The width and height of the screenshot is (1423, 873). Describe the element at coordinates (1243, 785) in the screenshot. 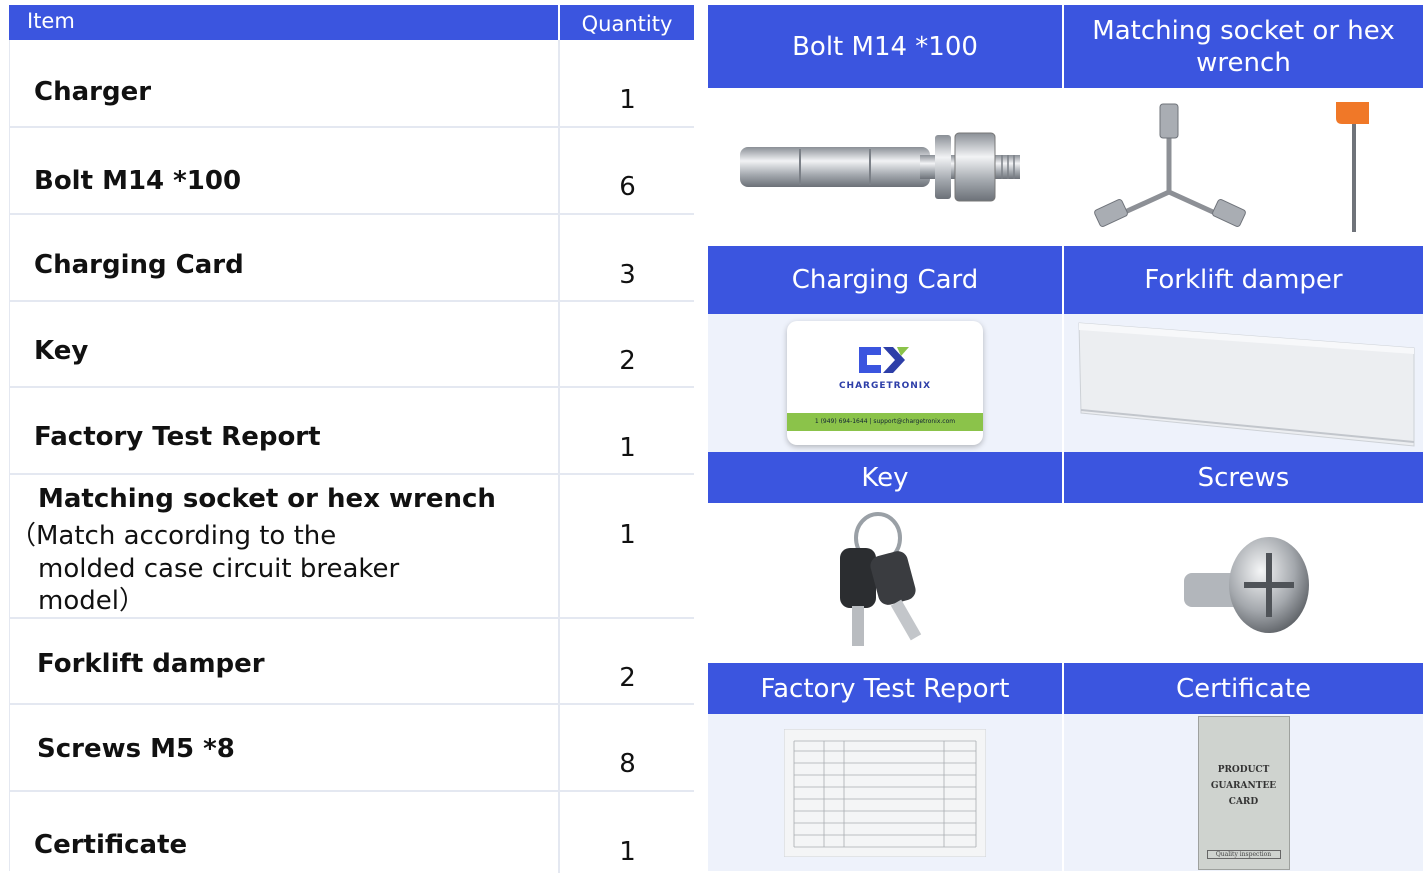

I see `certificate-line-2: GUARANTEE` at that location.